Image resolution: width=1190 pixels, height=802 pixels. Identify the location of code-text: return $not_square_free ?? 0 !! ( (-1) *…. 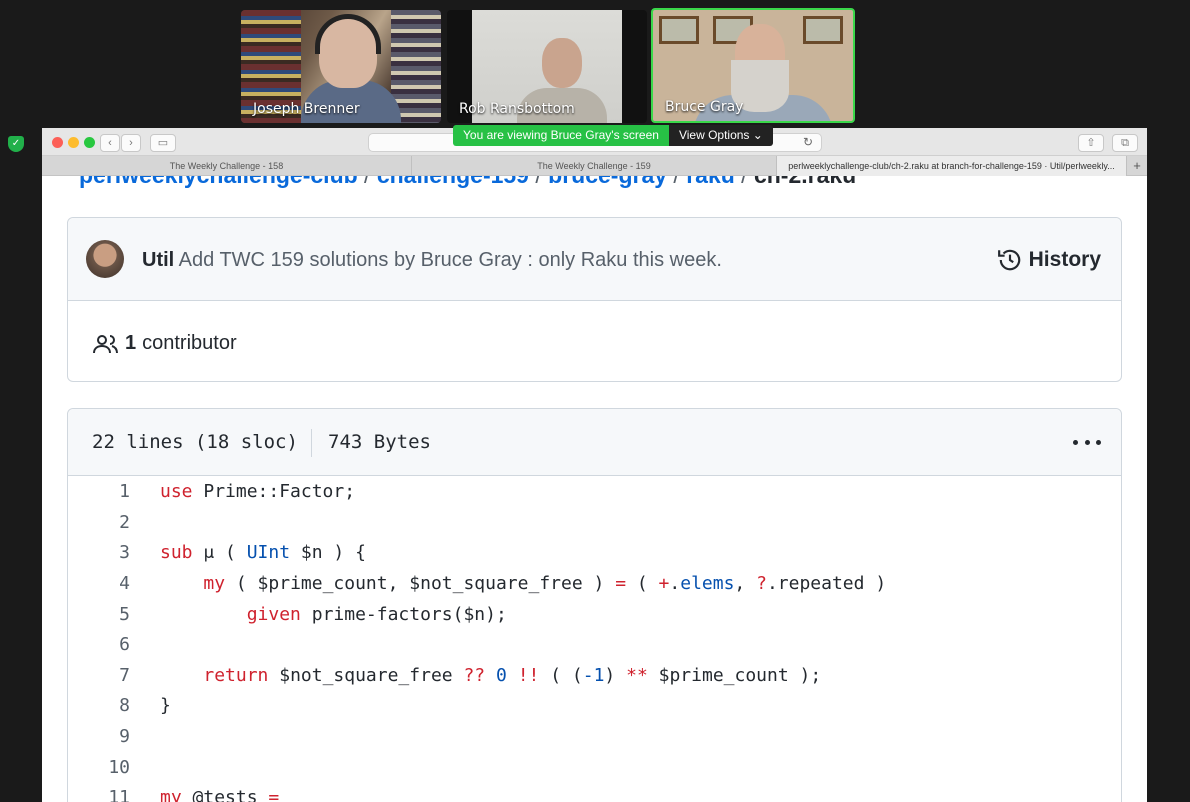
(512, 675).